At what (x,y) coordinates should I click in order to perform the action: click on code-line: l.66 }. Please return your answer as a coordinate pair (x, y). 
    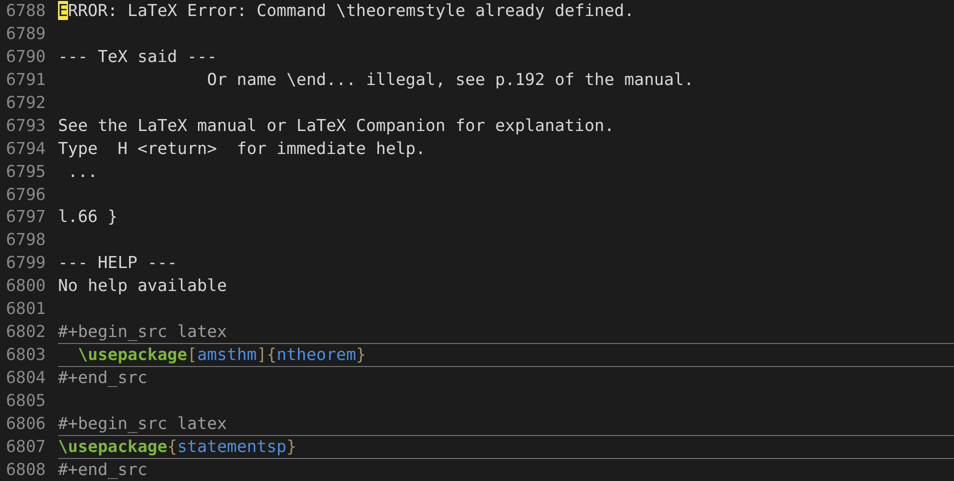
    Looking at the image, I should click on (88, 216).